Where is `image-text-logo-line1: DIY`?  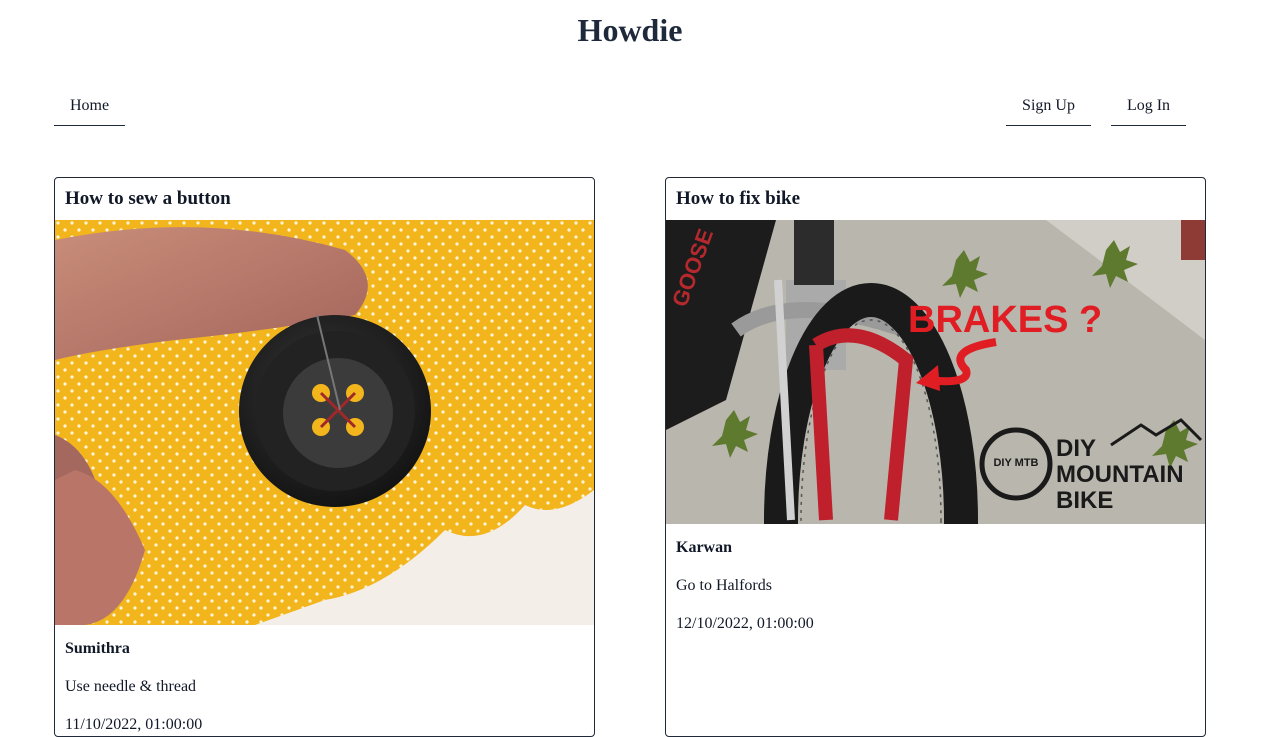 image-text-logo-line1: DIY is located at coordinates (1076, 448).